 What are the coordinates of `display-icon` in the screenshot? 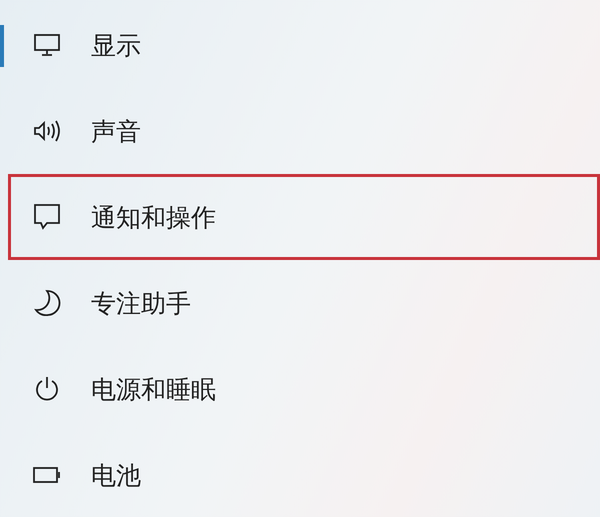 It's located at (47, 45).